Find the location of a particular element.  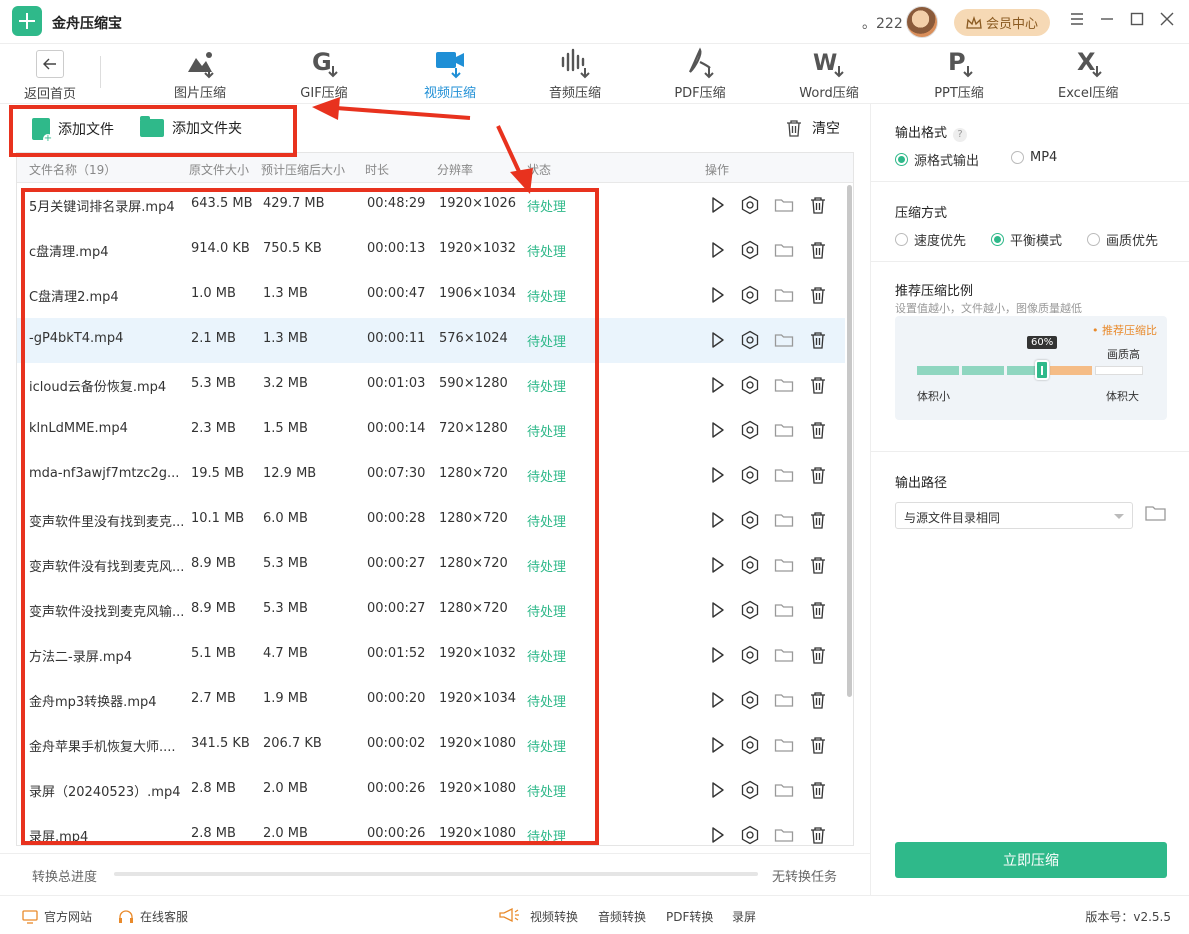

output-path-dropdown: 与源文件目录相同 is located at coordinates (1014, 515).